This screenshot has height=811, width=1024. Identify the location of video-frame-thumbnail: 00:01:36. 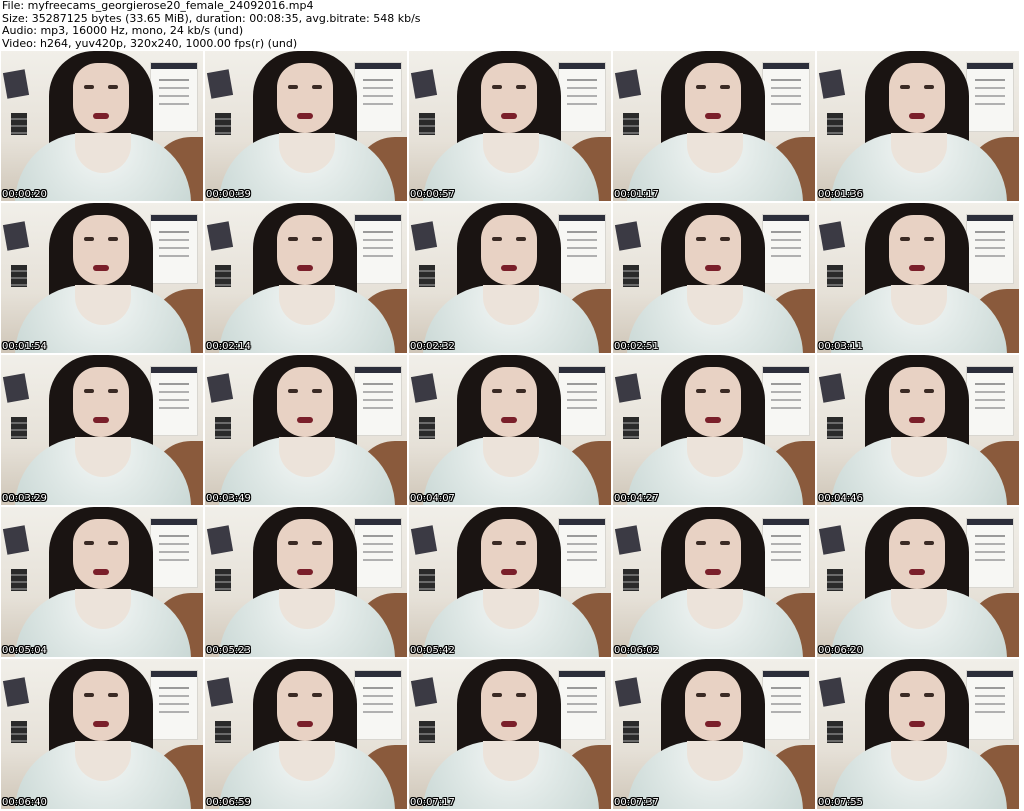
(918, 126).